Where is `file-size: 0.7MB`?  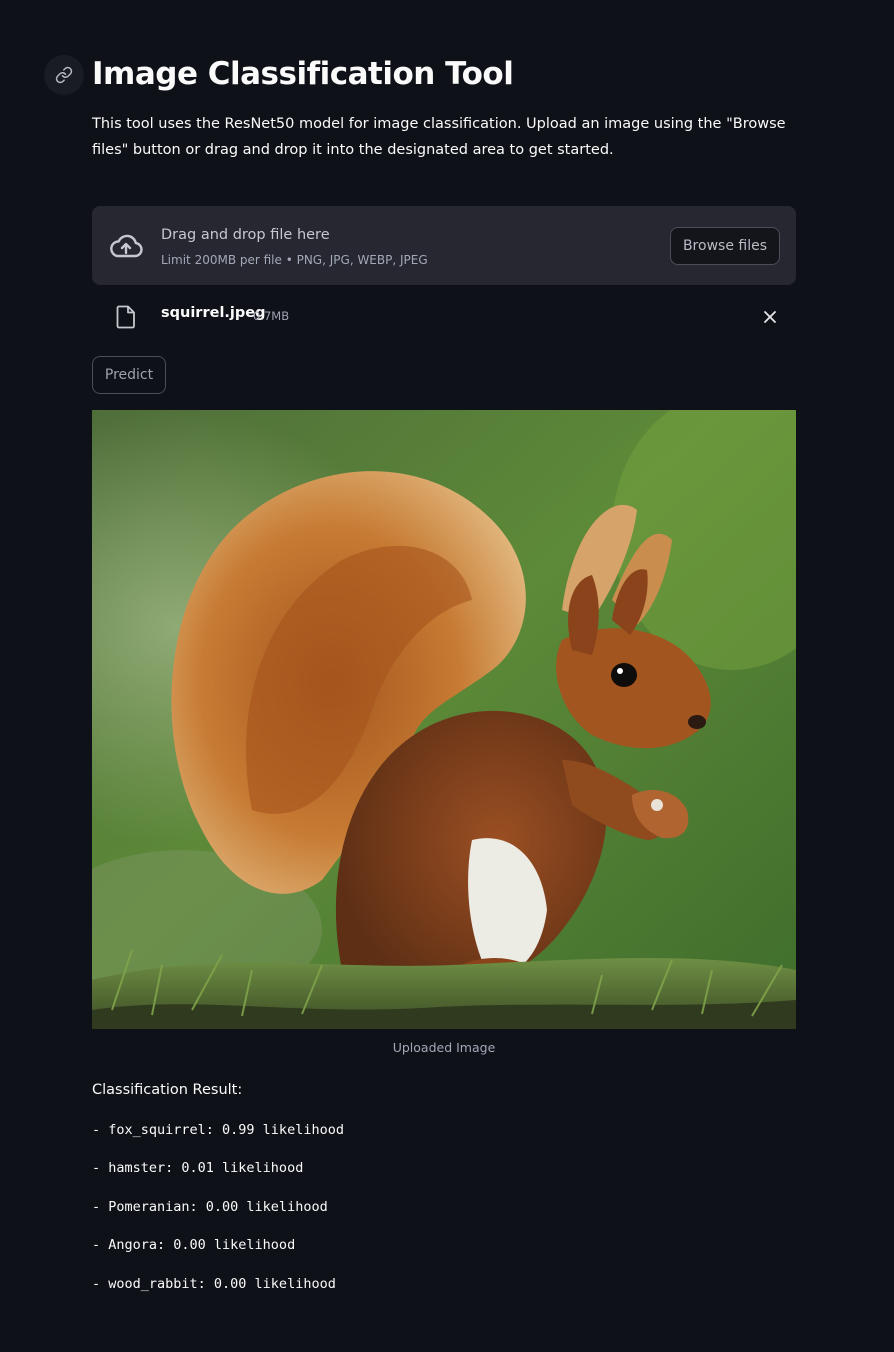 file-size: 0.7MB is located at coordinates (271, 316).